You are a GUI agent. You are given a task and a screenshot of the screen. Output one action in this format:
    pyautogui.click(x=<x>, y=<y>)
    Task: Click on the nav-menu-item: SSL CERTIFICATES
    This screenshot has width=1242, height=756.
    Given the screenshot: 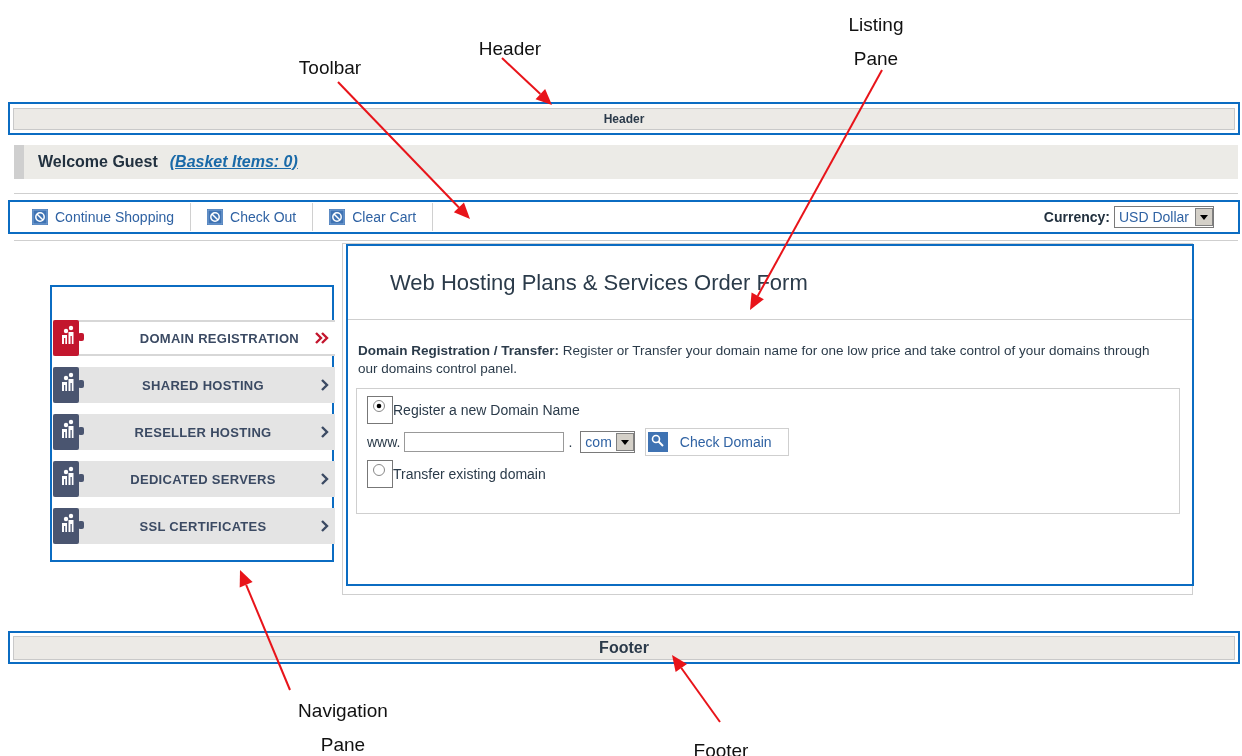 What is the action you would take?
    pyautogui.click(x=194, y=526)
    